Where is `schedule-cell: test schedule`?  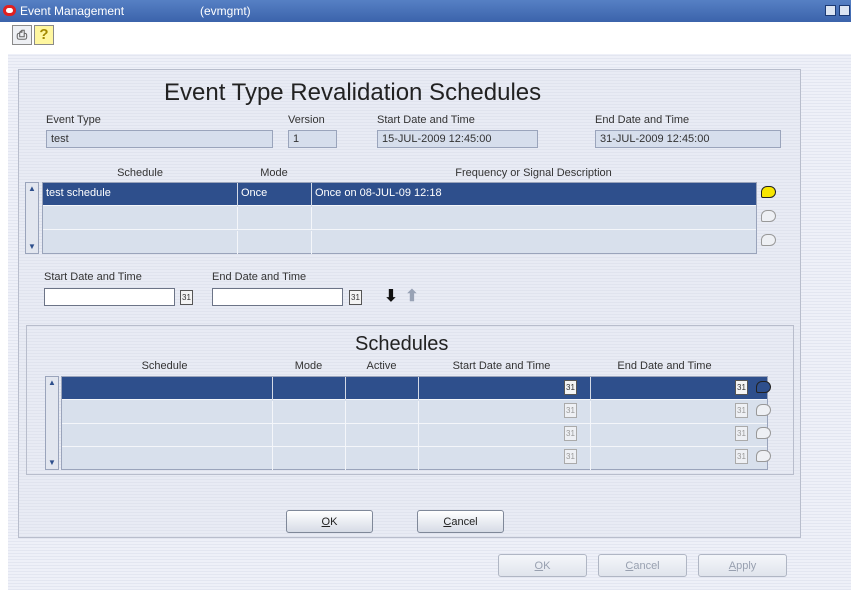
schedule-cell: test schedule is located at coordinates (140, 194).